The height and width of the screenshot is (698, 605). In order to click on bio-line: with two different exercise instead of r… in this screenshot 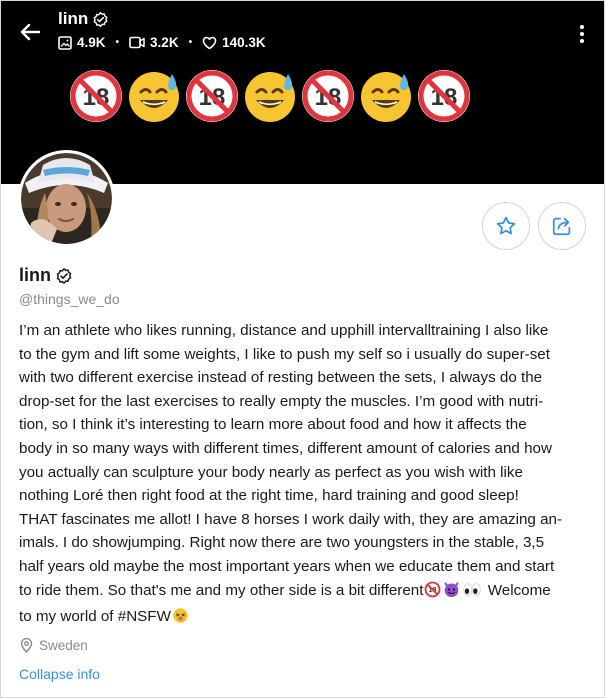, I will do `click(281, 378)`.